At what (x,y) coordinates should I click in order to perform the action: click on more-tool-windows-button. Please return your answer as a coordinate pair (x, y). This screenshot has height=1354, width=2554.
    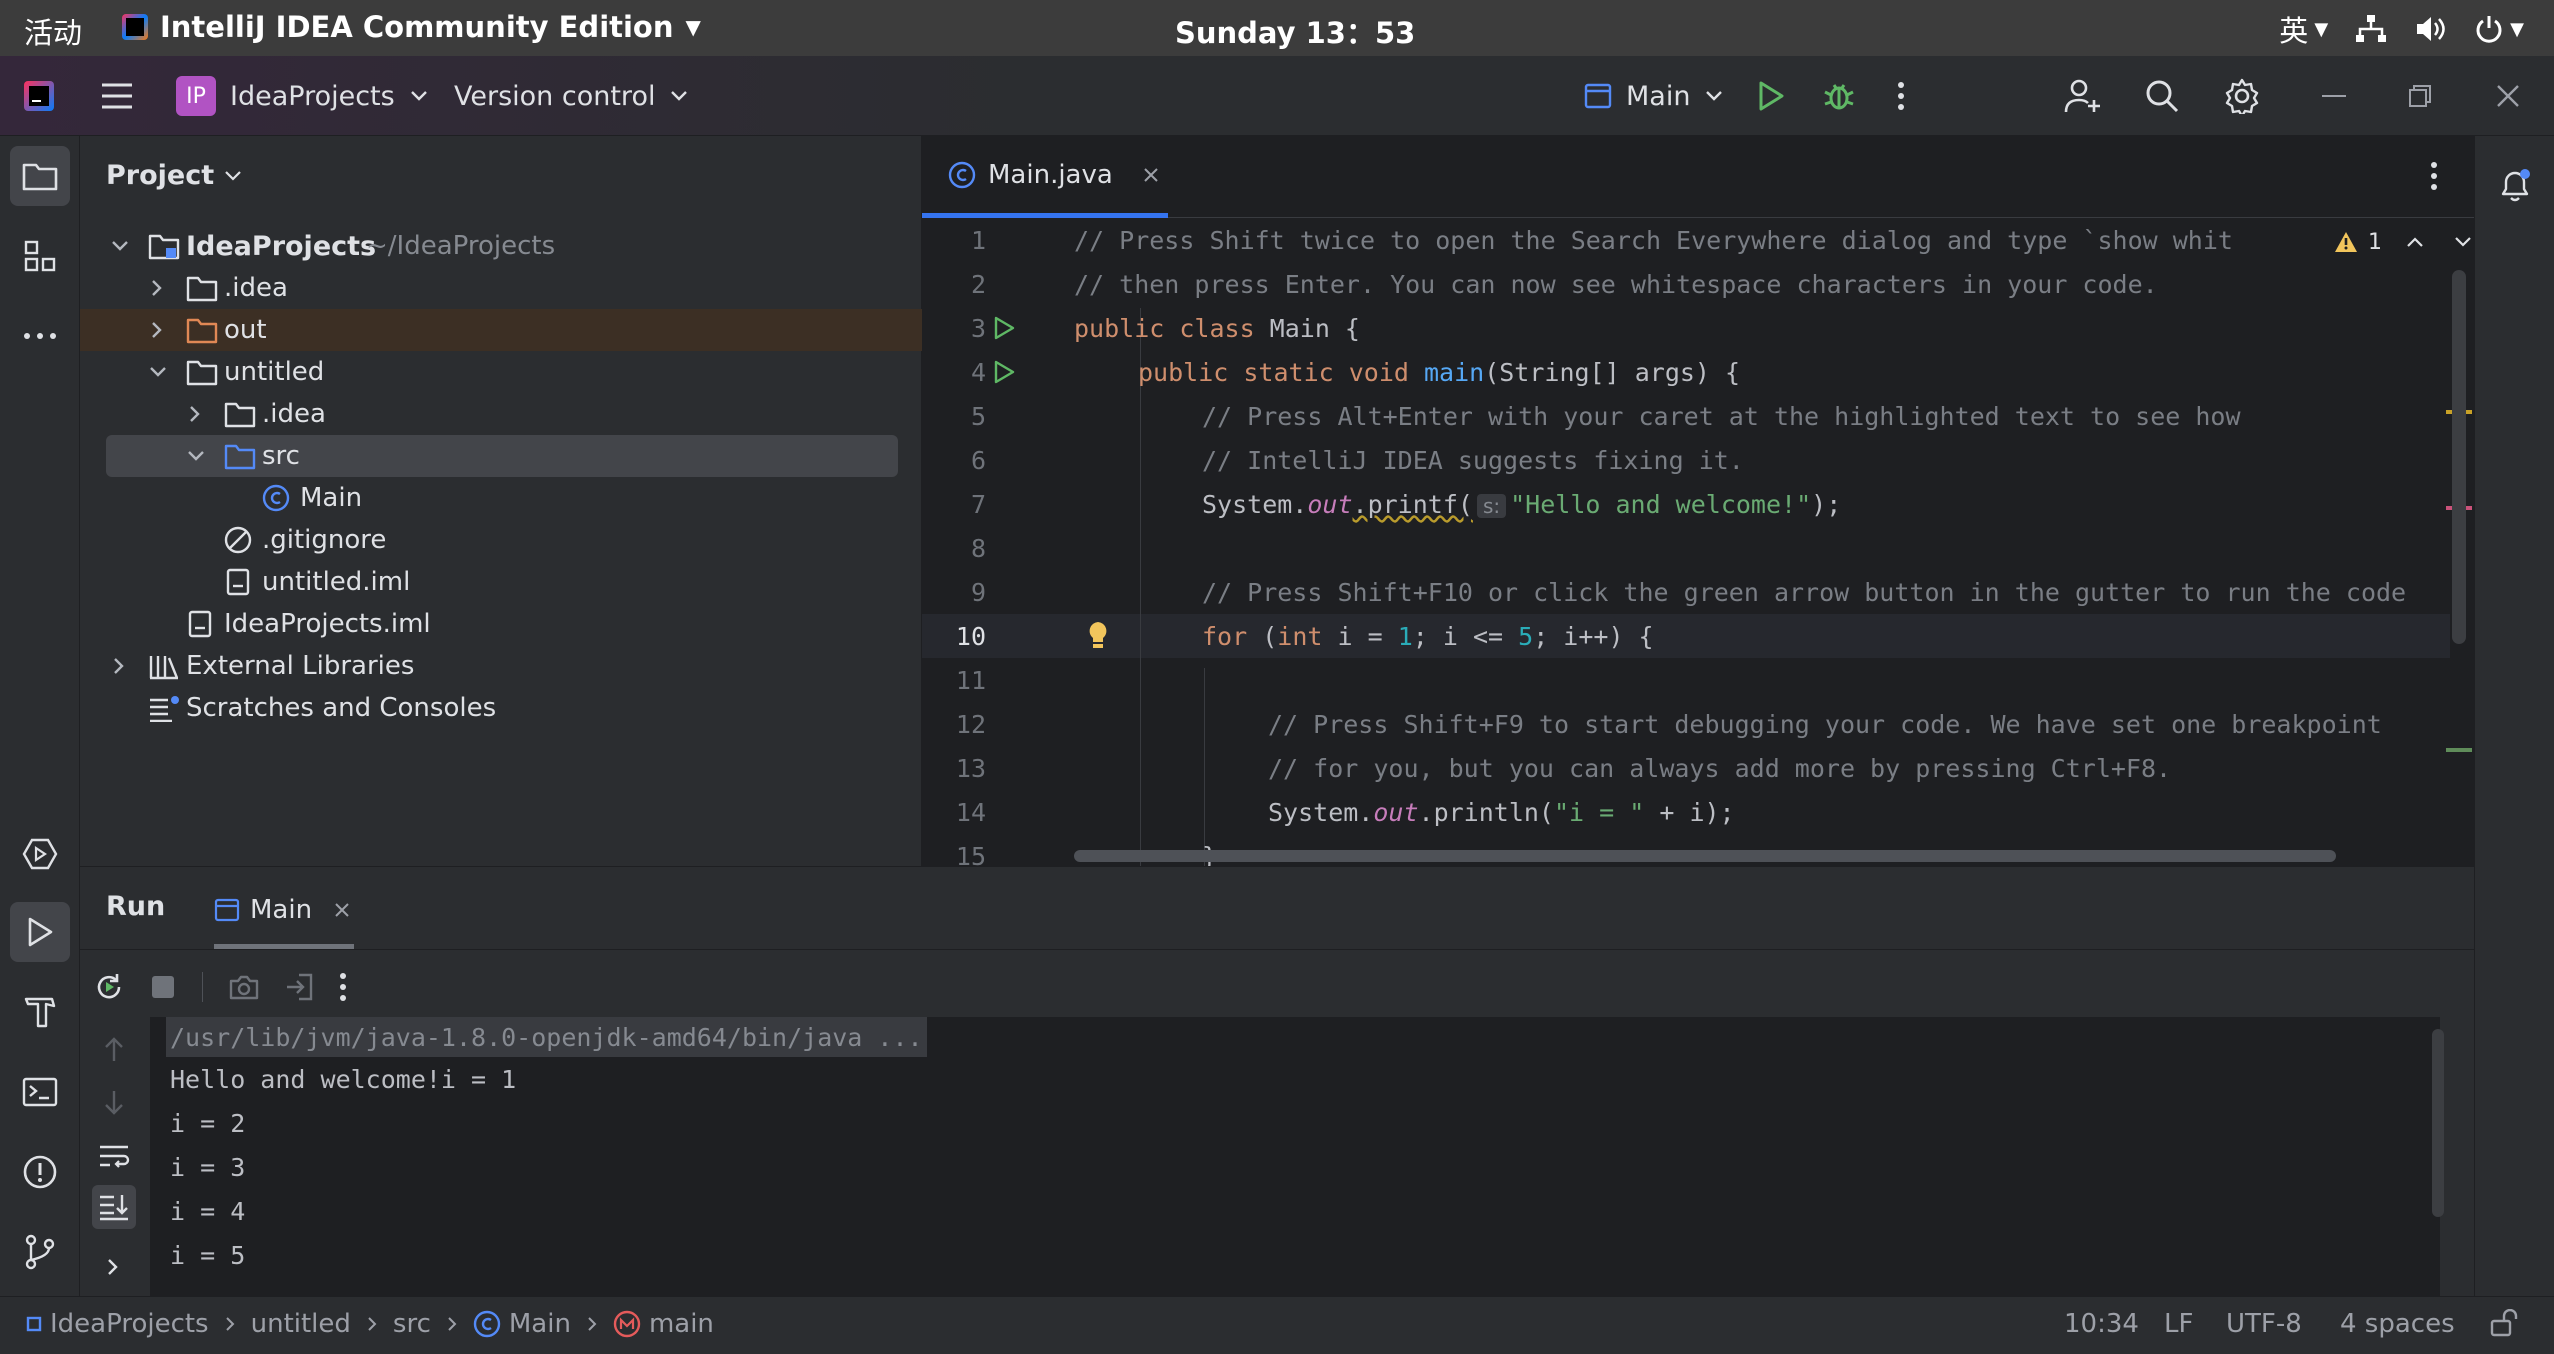
    Looking at the image, I should click on (40, 336).